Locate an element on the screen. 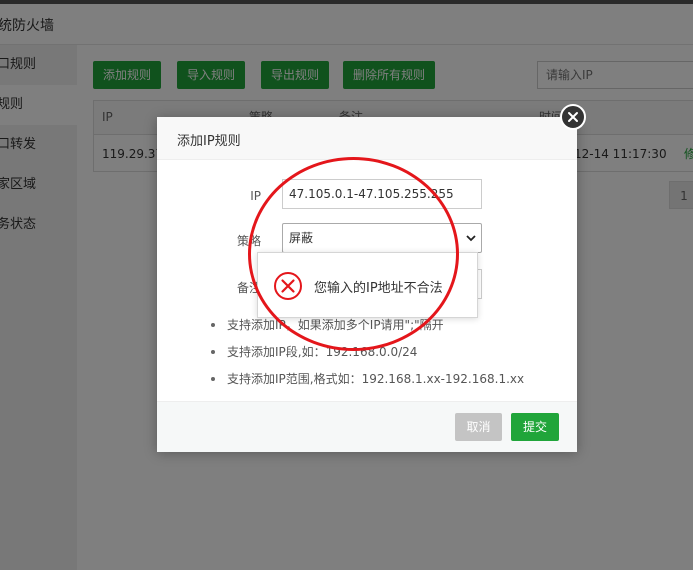  help-tip: 支持添加IP段,如：192.168.0.0/24 is located at coordinates (366, 355).